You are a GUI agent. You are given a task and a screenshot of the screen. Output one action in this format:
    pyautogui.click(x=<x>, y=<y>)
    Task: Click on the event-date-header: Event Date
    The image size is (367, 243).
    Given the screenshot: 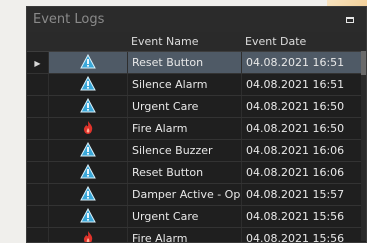 What is the action you would take?
    pyautogui.click(x=303, y=41)
    